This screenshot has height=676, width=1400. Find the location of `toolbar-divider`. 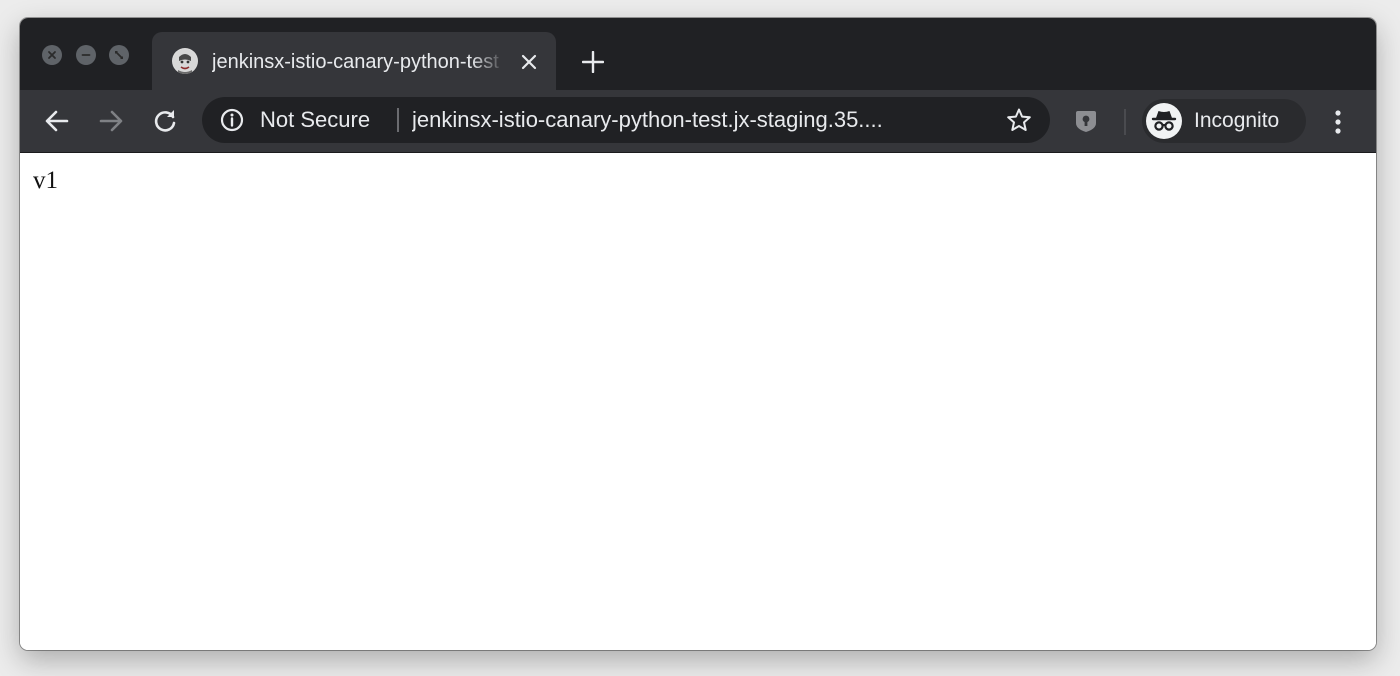

toolbar-divider is located at coordinates (1125, 122).